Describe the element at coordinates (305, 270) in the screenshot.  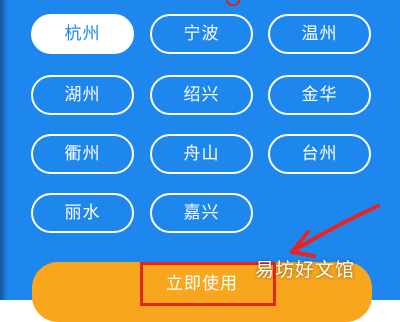
I see `watermark-text: 易坊好文馆` at that location.